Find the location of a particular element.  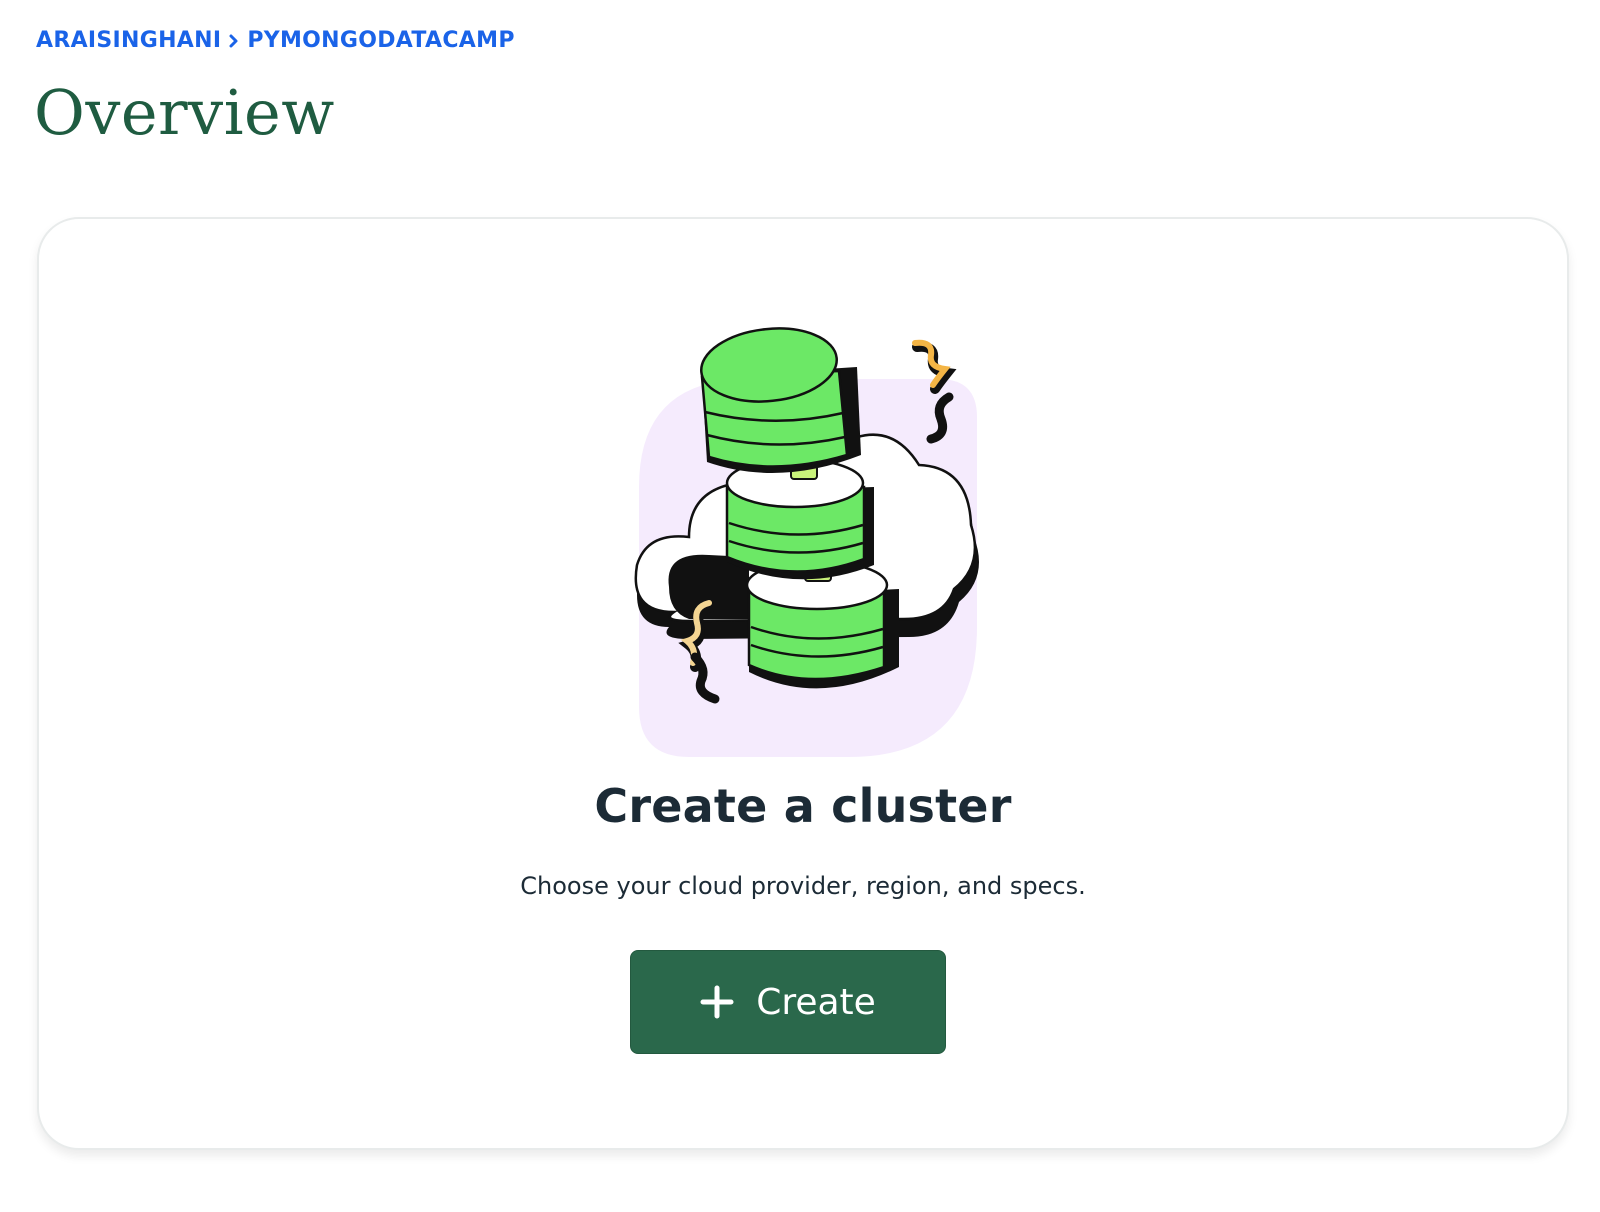

cylinder-middle is located at coordinates (799, 518).